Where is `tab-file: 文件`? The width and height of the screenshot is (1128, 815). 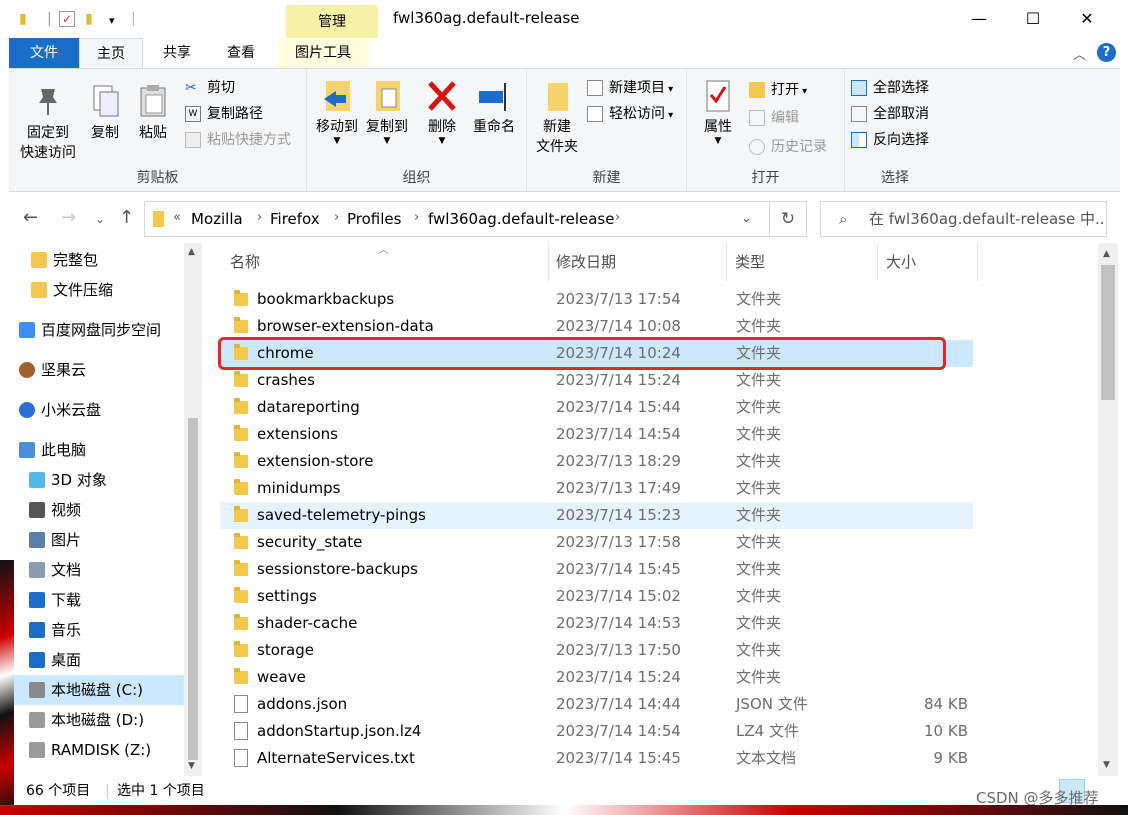
tab-file: 文件 is located at coordinates (44, 53).